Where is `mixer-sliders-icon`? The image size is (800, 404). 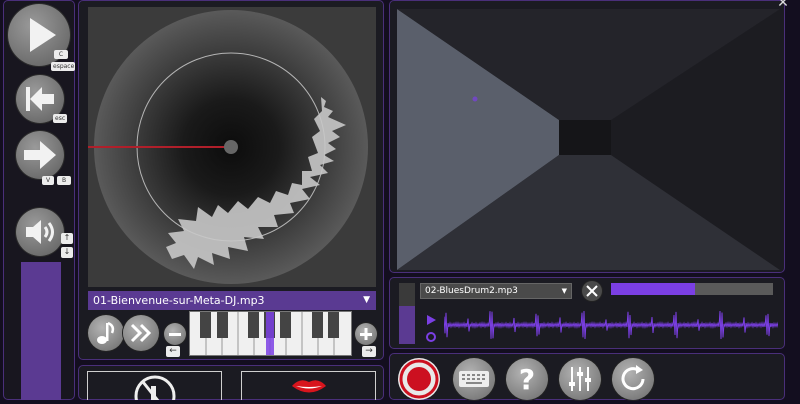 mixer-sliders-icon is located at coordinates (580, 379).